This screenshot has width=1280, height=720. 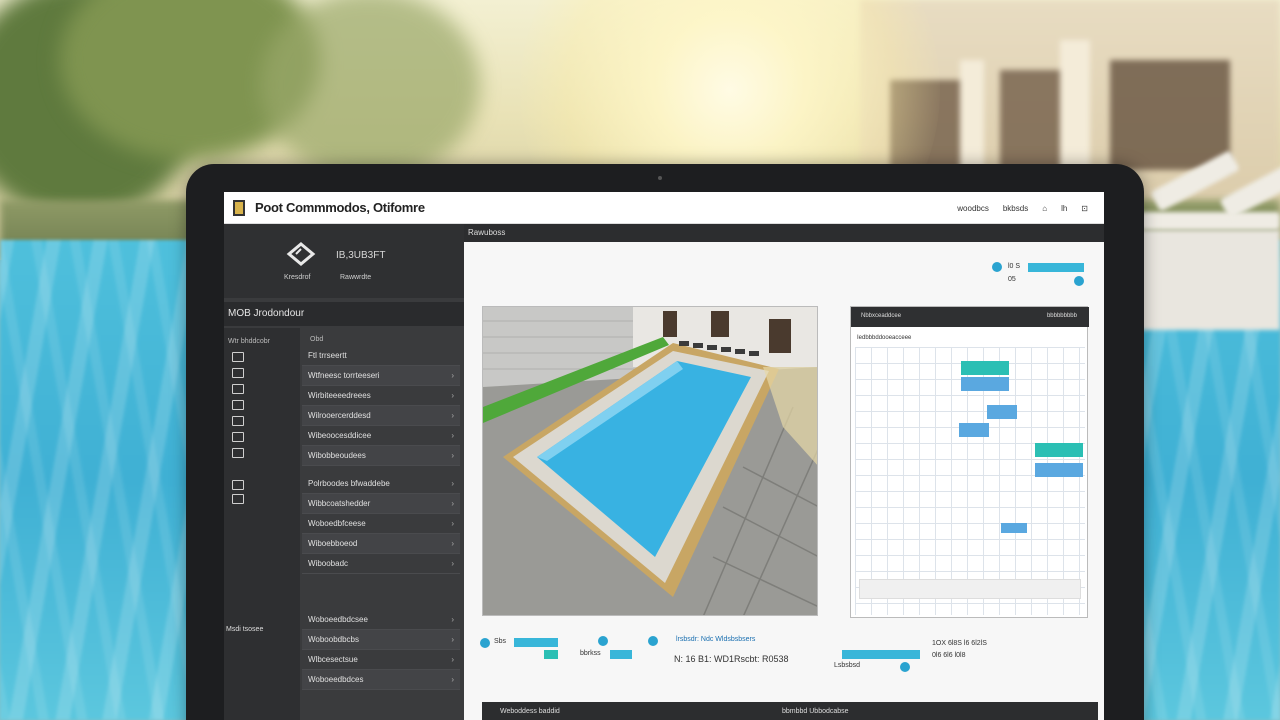 What do you see at coordinates (716, 639) in the screenshot?
I see `control-label: lrsbsdr: Ndc Wldsbsbsers` at bounding box center [716, 639].